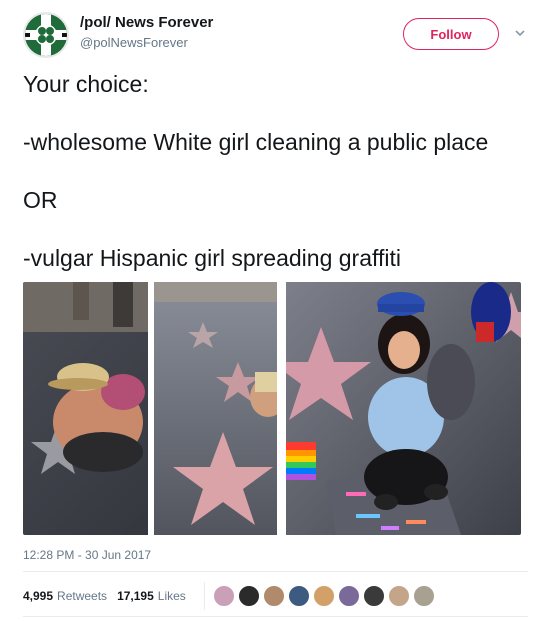 The height and width of the screenshot is (621, 540). Describe the element at coordinates (172, 596) in the screenshot. I see `likes-label: Likes` at that location.